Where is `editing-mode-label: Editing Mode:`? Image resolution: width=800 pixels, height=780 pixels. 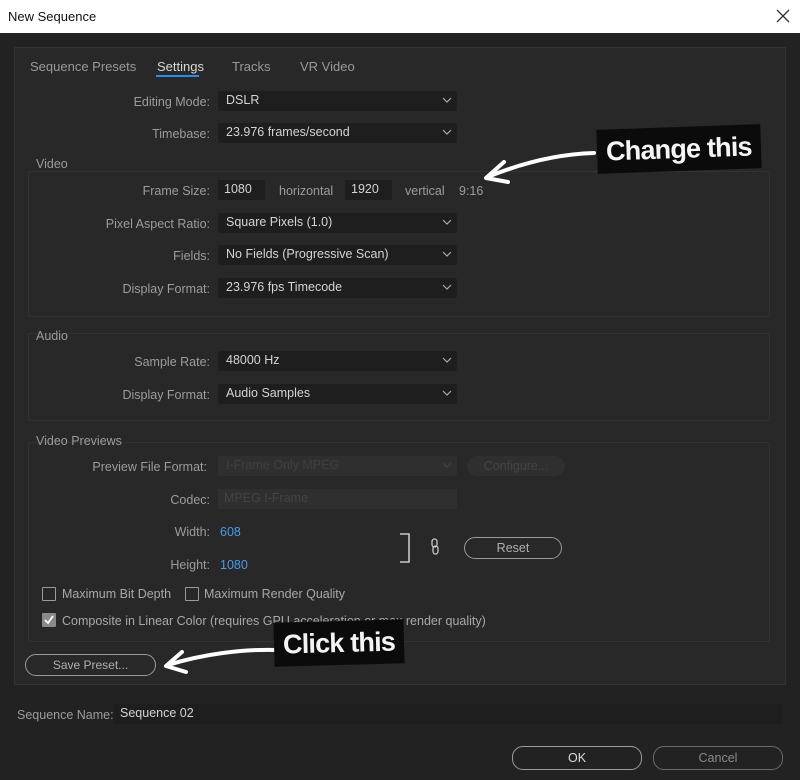
editing-mode-label: Editing Mode: is located at coordinates (171, 102).